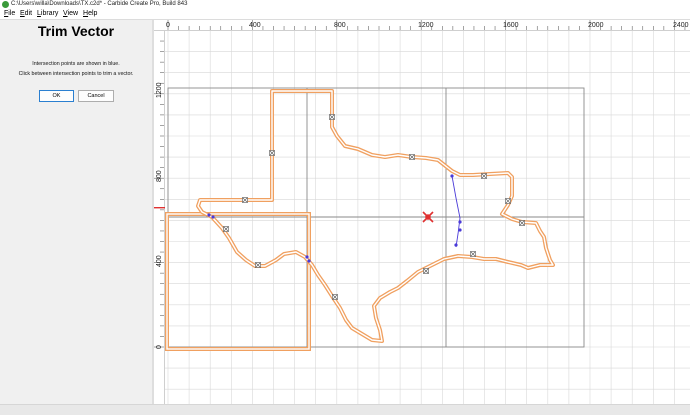  Describe the element at coordinates (76, 31) in the screenshot. I see `panel-title: Trim Vector` at that location.